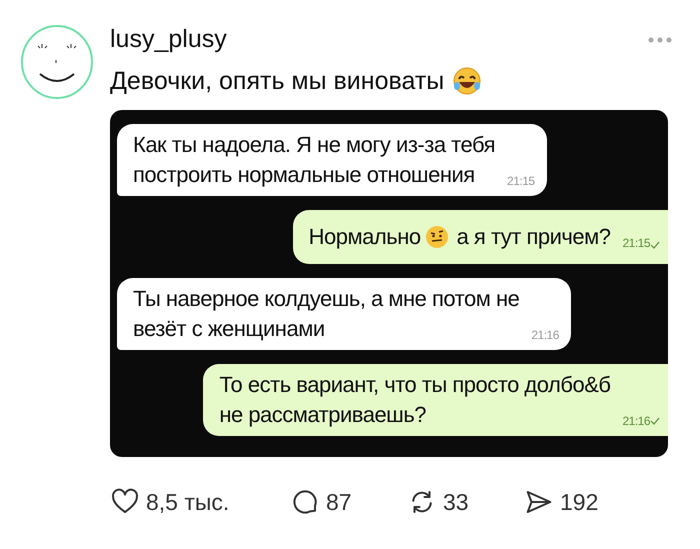  What do you see at coordinates (326, 299) in the screenshot?
I see `message-text: Ты наверное колдуешь, а мне потом не` at bounding box center [326, 299].